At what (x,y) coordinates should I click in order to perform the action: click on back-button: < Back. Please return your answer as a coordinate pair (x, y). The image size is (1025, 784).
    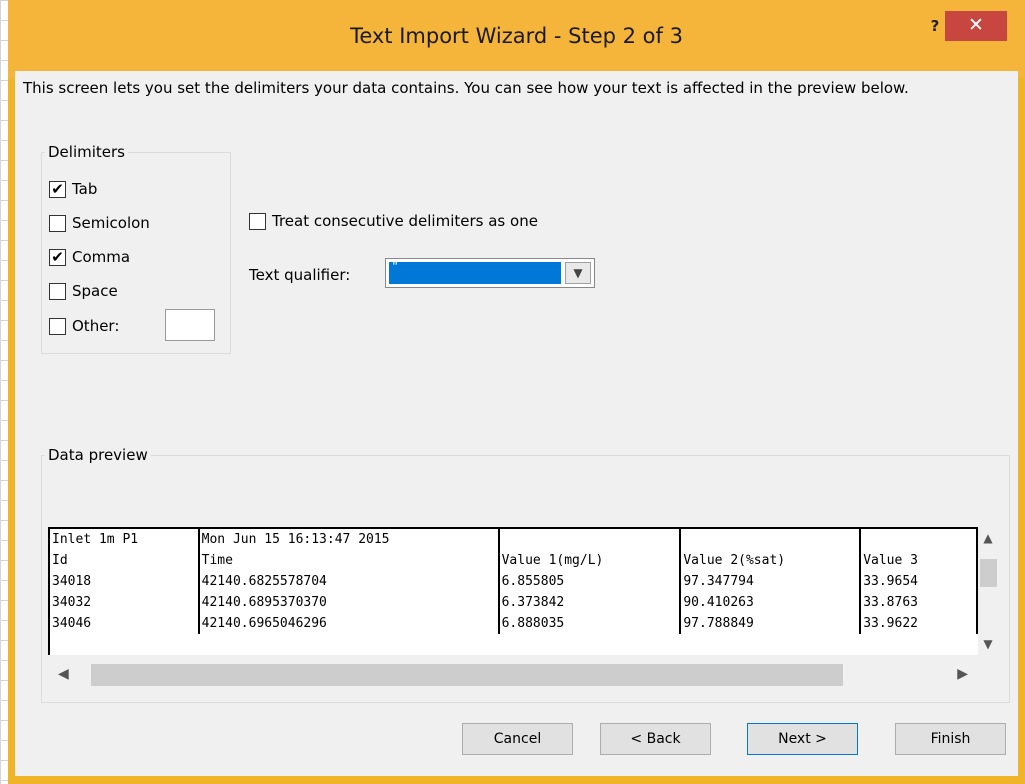
    Looking at the image, I should click on (655, 739).